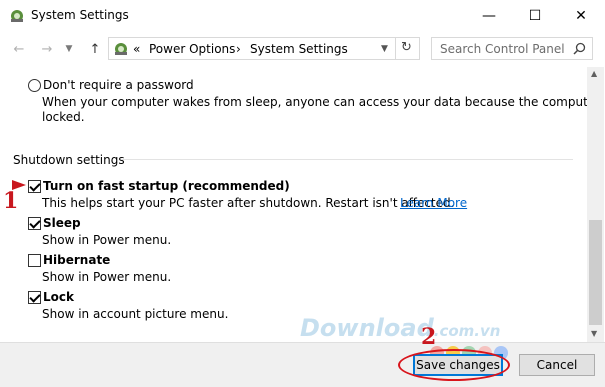 Image resolution: width=605 pixels, height=387 pixels. Describe the element at coordinates (34, 85) in the screenshot. I see `no-password-radio` at that location.